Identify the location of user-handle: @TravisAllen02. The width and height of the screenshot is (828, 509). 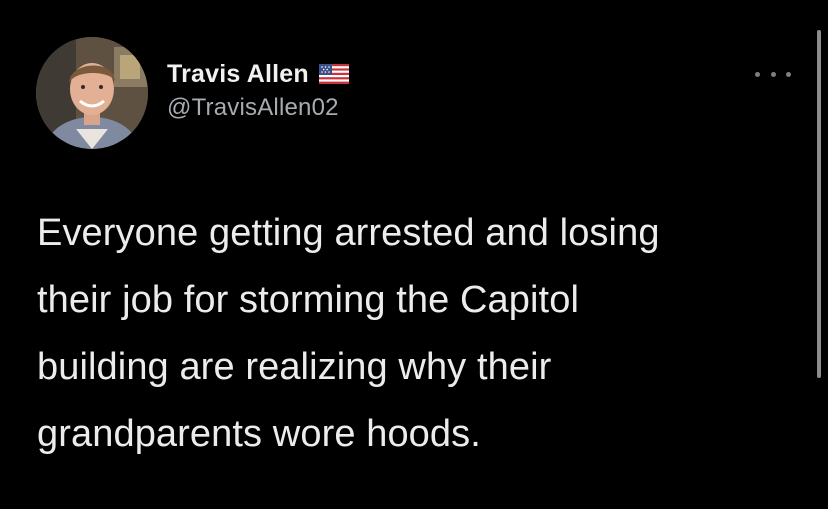
(258, 108).